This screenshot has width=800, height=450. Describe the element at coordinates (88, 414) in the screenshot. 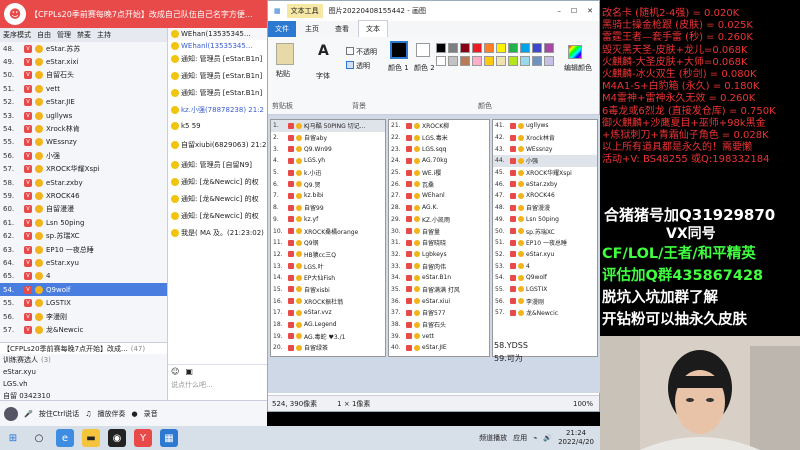

I see `music-icon: ♫` at that location.